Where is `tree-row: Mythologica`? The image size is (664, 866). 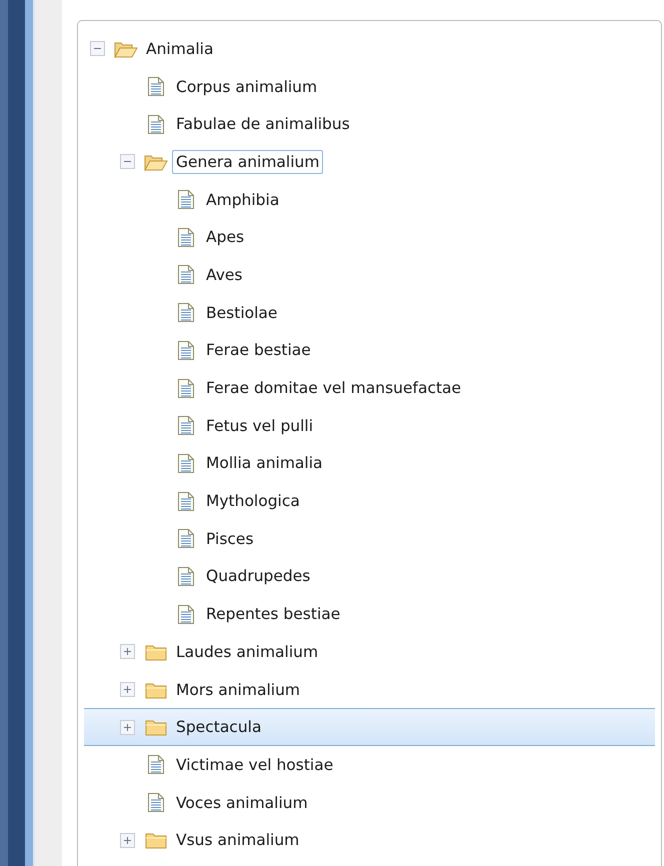 tree-row: Mythologica is located at coordinates (369, 501).